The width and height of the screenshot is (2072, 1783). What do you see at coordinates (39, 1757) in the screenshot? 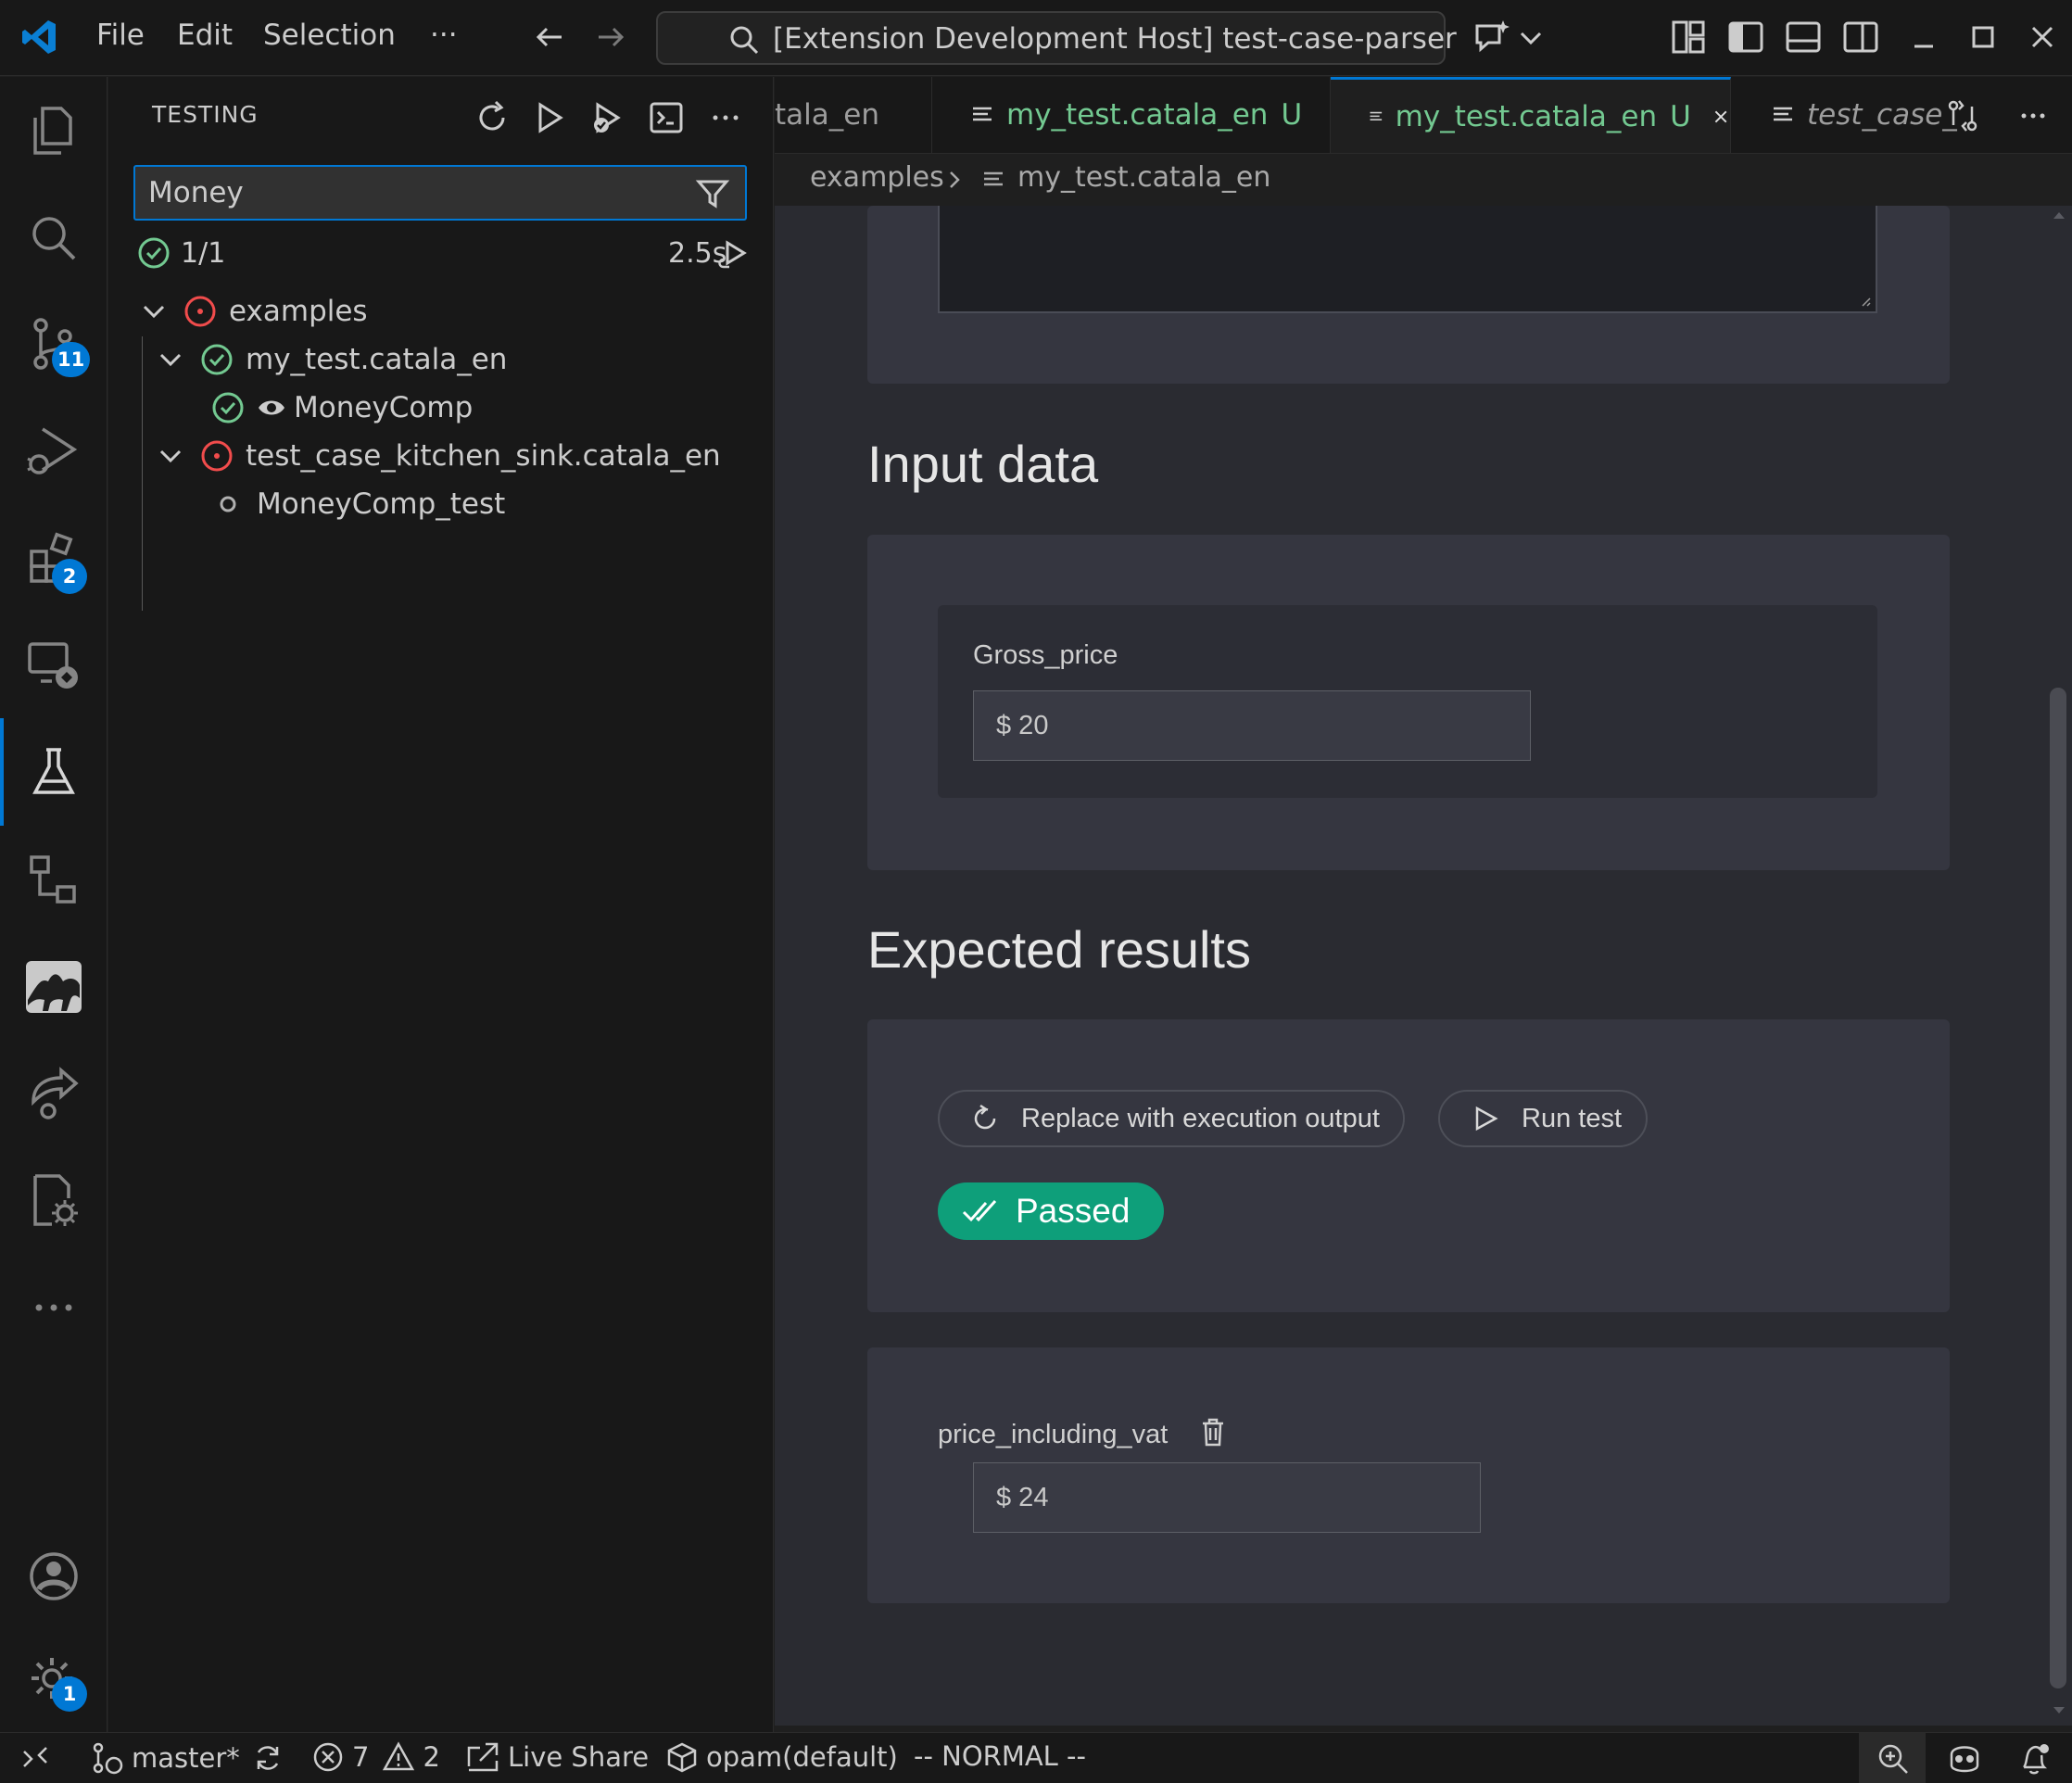
I see `remote-indicator` at bounding box center [39, 1757].